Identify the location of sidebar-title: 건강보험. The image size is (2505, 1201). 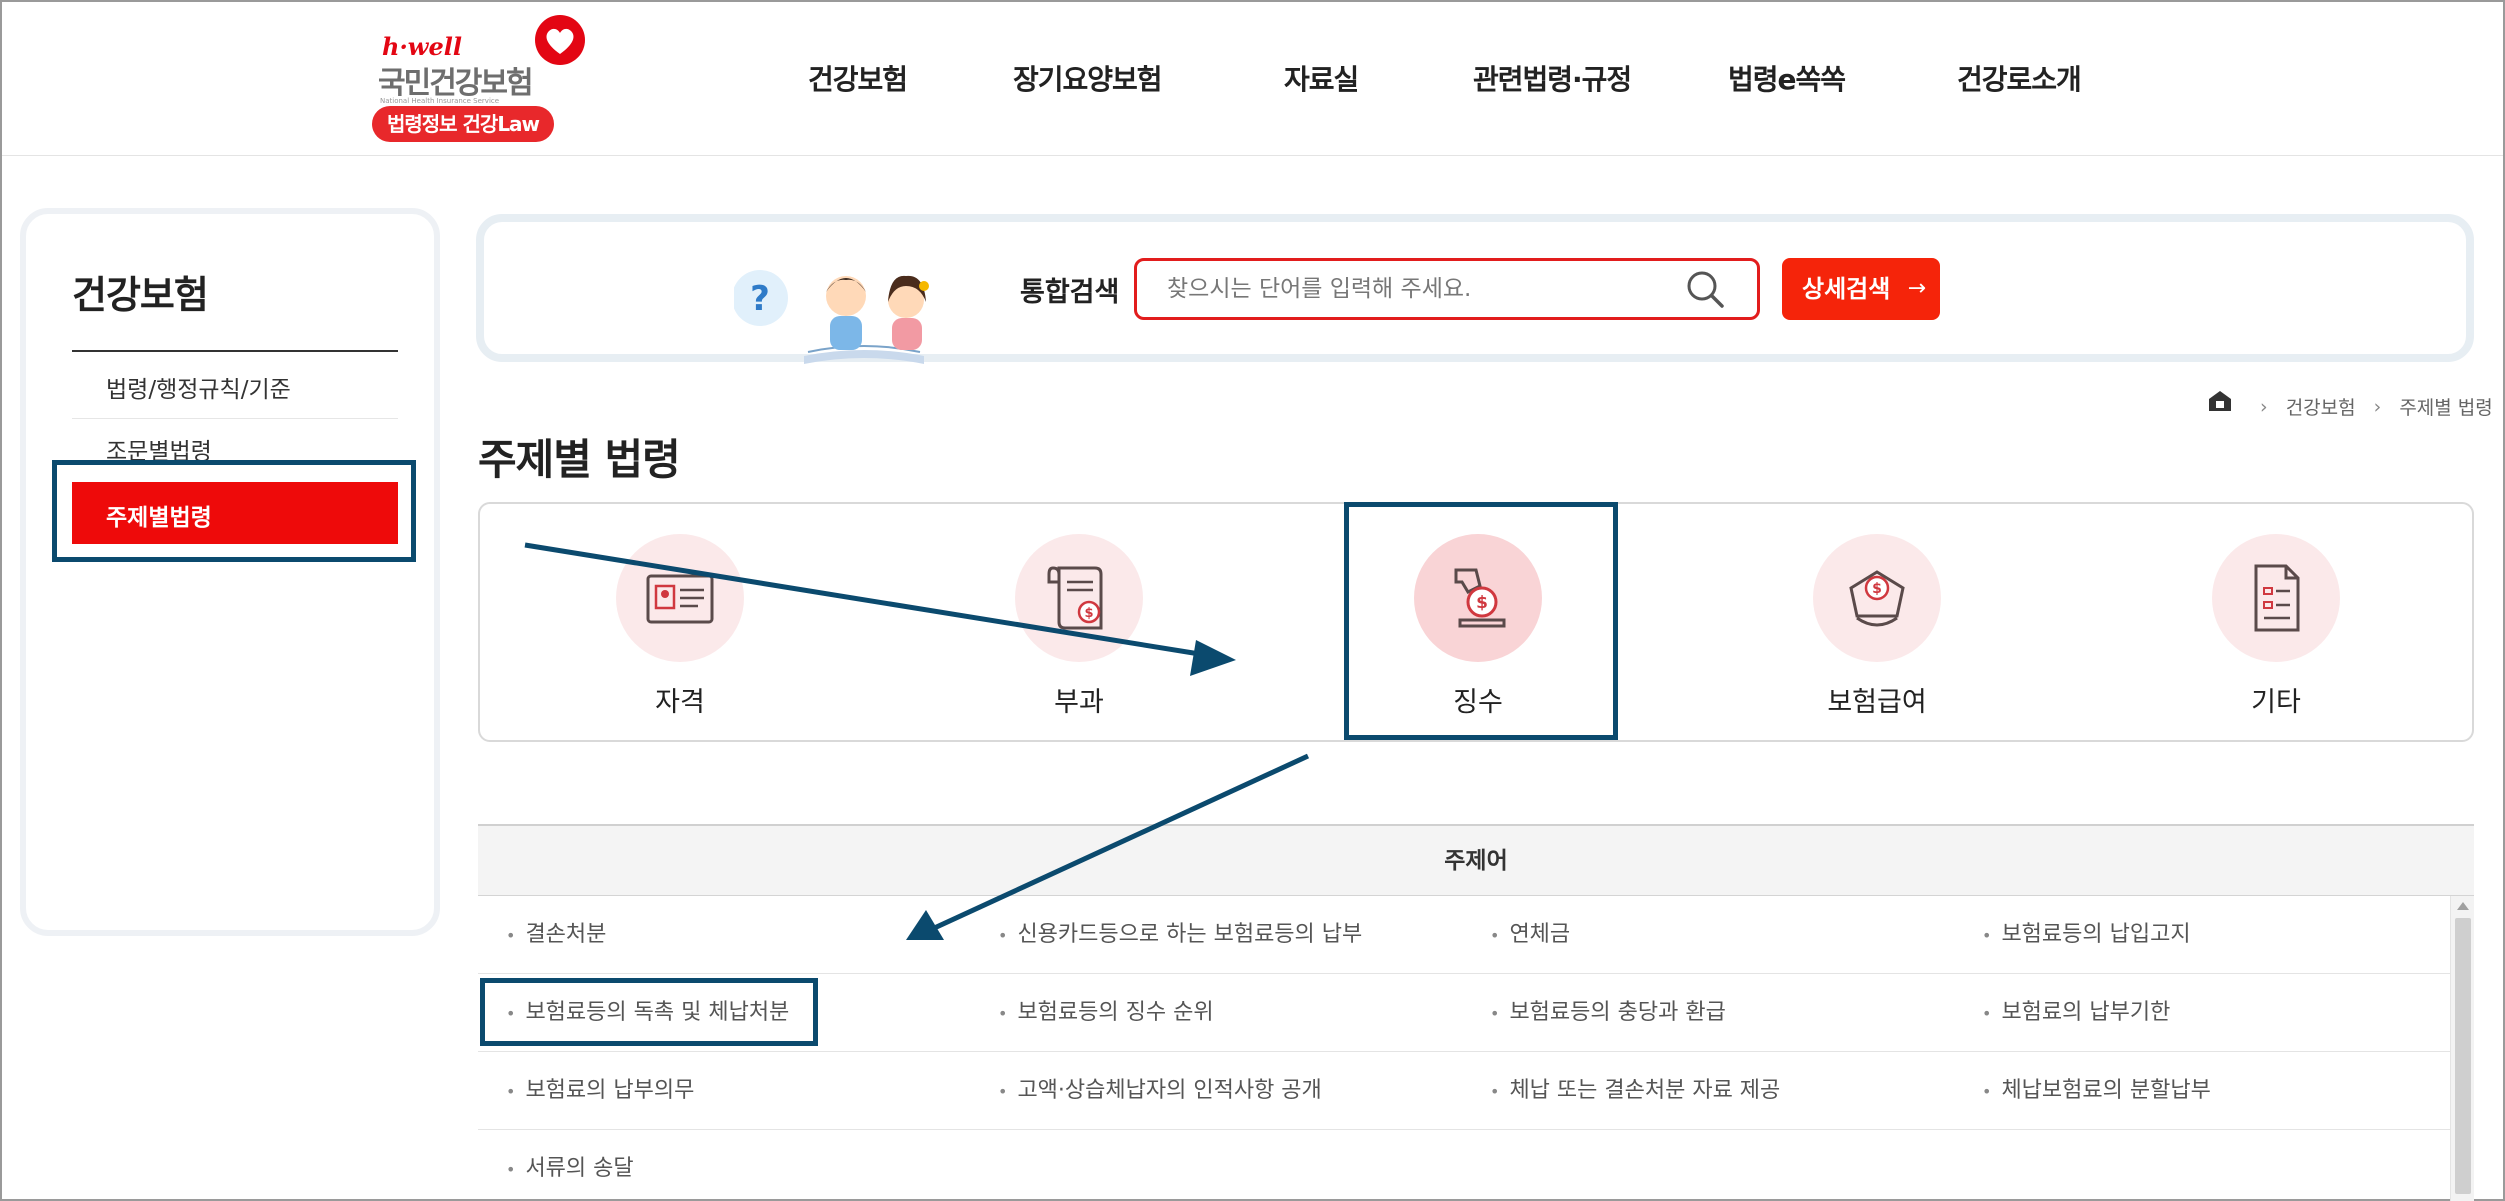
(140, 295).